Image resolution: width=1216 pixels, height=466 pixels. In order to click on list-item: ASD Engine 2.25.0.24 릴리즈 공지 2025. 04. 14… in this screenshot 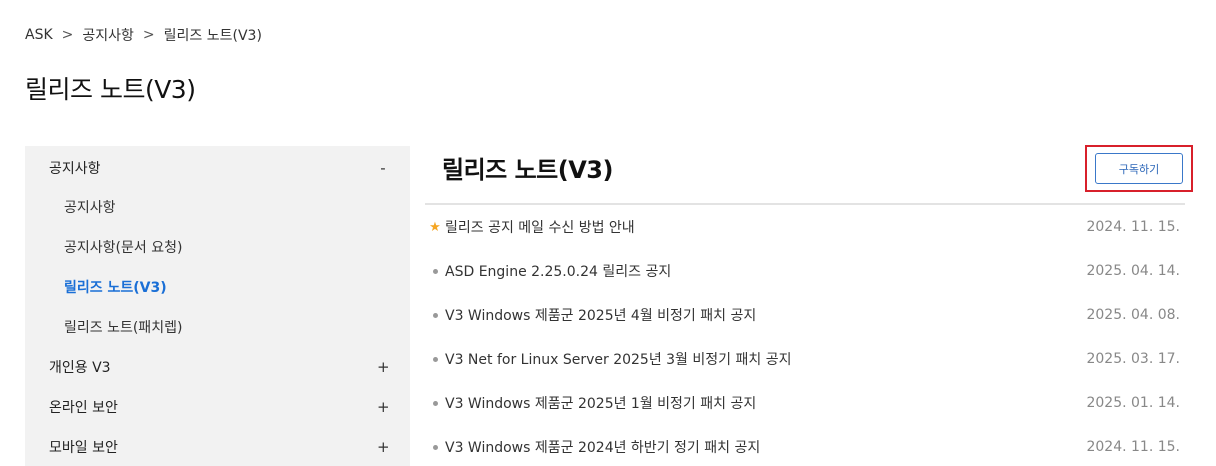, I will do `click(805, 271)`.